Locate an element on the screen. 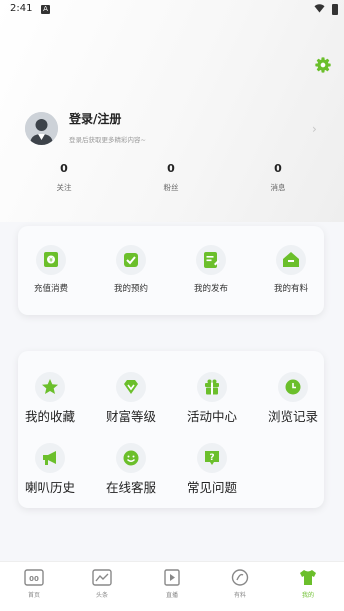 The height and width of the screenshot is (611, 344). tab-live: 直播 is located at coordinates (172, 584).